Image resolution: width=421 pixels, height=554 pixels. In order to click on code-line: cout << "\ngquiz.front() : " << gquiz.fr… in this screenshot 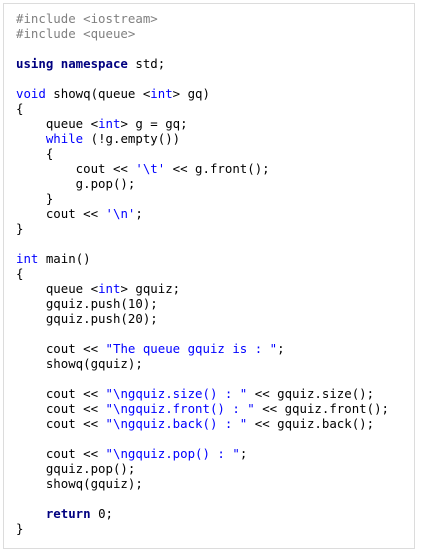, I will do `click(202, 408)`.